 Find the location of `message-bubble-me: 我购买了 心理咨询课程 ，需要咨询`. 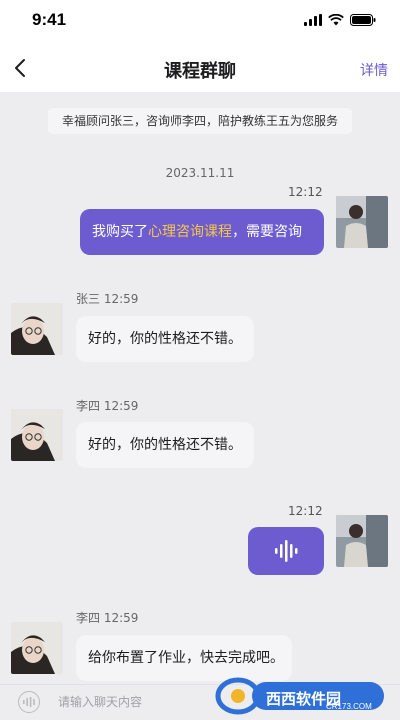

message-bubble-me: 我购买了 心理咨询课程 ，需要咨询 is located at coordinates (202, 232).